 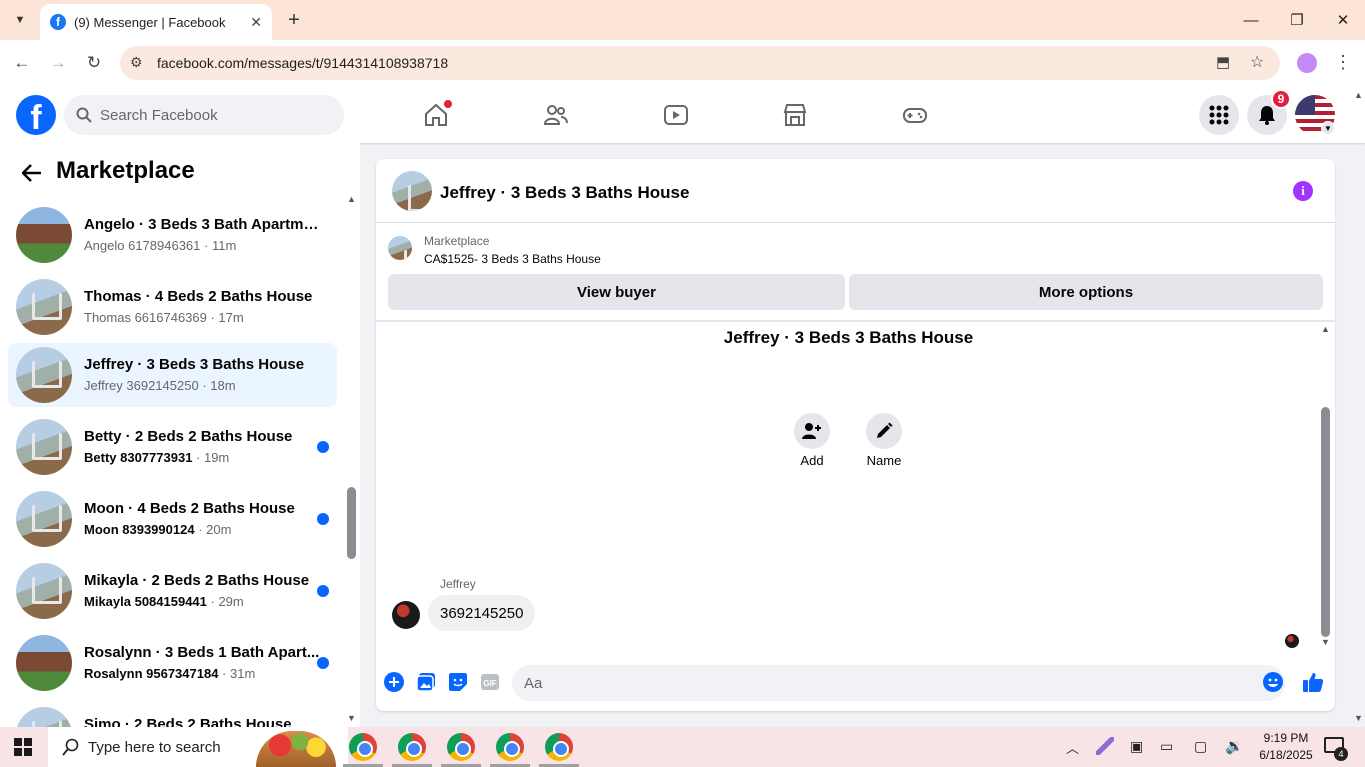 I want to click on close-window-button: ✕, so click(x=1342, y=20).